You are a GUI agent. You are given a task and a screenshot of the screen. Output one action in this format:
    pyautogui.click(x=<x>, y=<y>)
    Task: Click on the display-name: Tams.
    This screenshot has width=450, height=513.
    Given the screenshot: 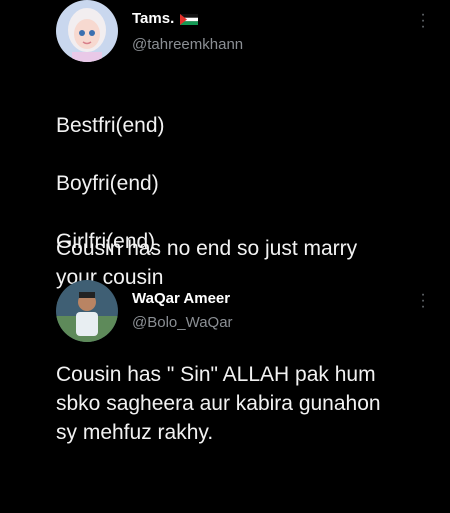 What is the action you would take?
    pyautogui.click(x=165, y=18)
    